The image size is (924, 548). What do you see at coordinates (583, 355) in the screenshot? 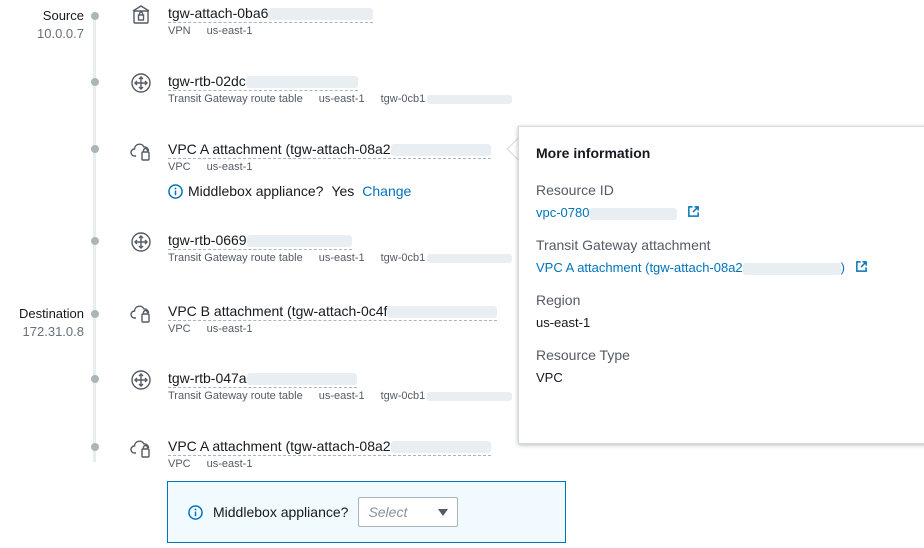
I see `resource-type-label: Resource Type` at bounding box center [583, 355].